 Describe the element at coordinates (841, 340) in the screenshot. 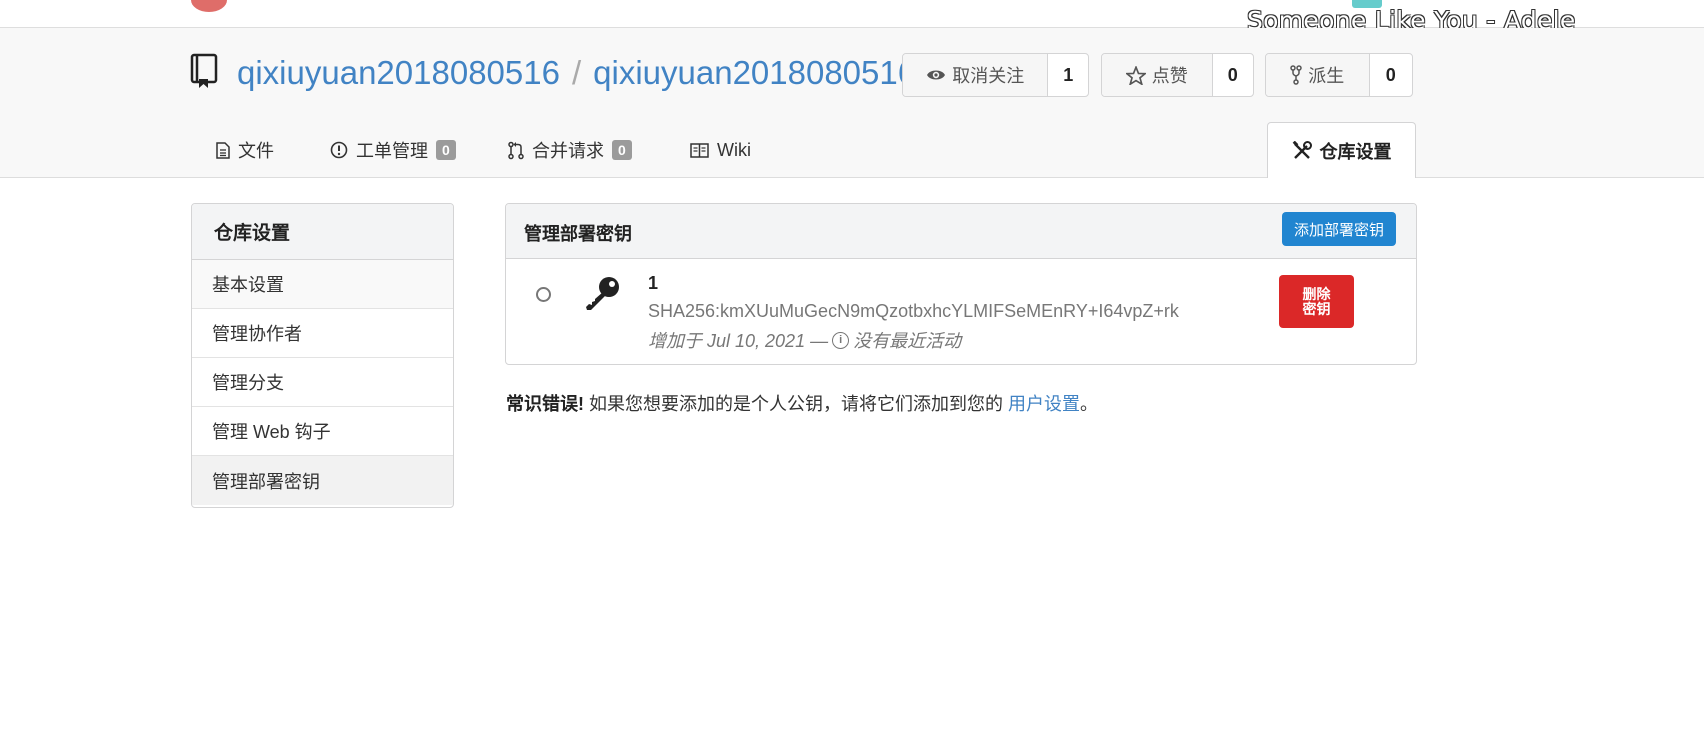

I see `info-icon: i` at that location.